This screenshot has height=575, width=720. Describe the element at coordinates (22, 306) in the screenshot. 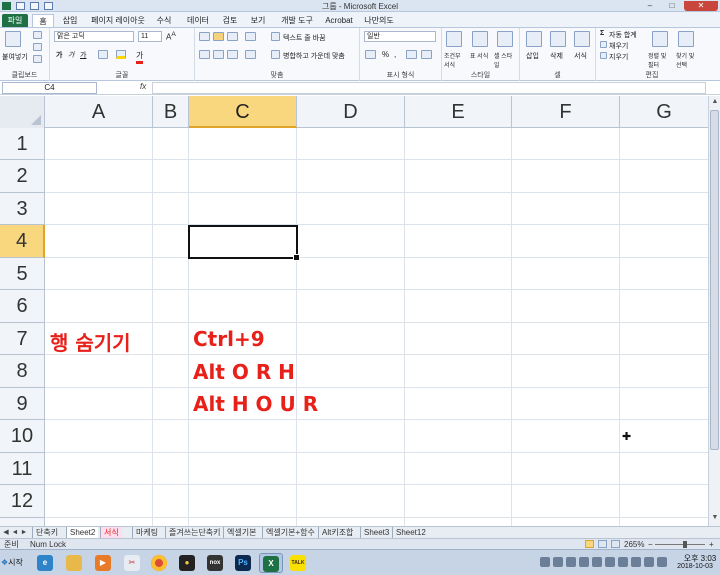

I see `row-header-6: 6` at that location.